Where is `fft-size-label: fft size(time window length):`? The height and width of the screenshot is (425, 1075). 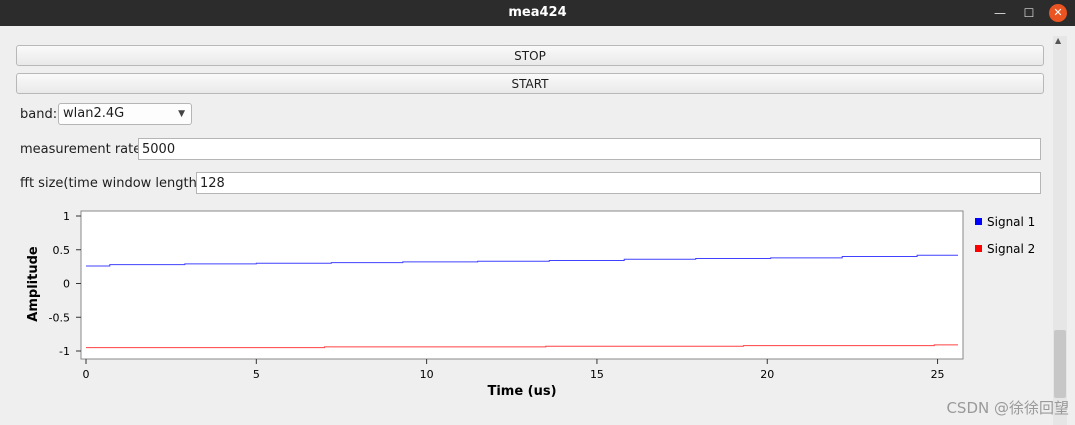 fft-size-label: fft size(time window length): is located at coordinates (113, 183).